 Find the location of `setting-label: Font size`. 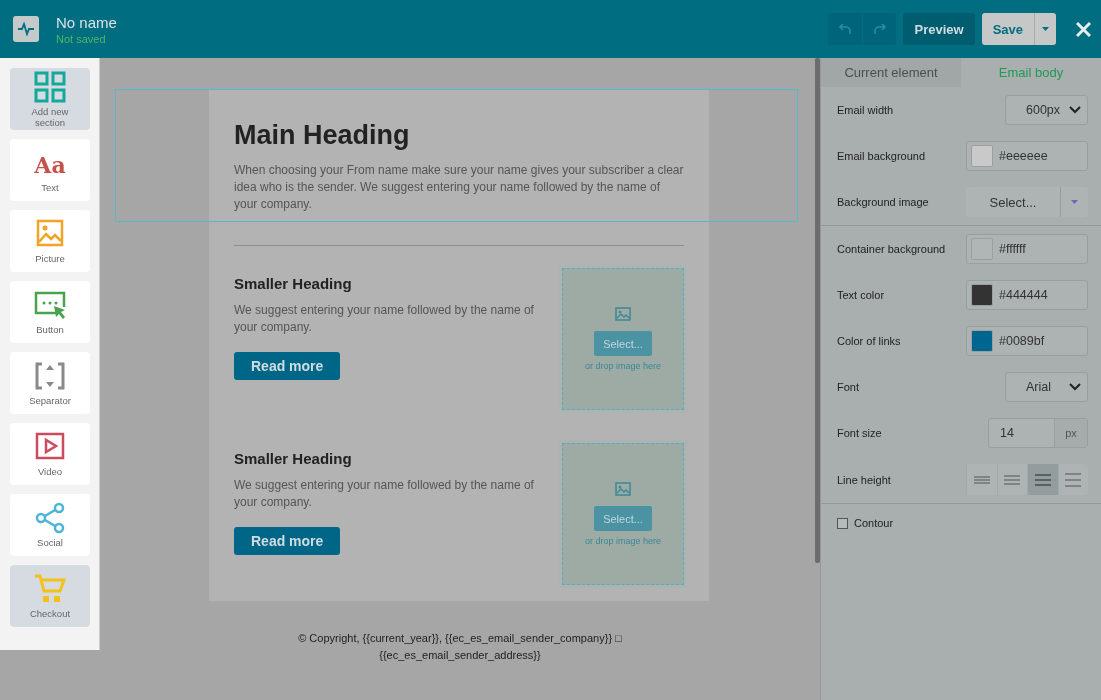

setting-label: Font size is located at coordinates (859, 433).